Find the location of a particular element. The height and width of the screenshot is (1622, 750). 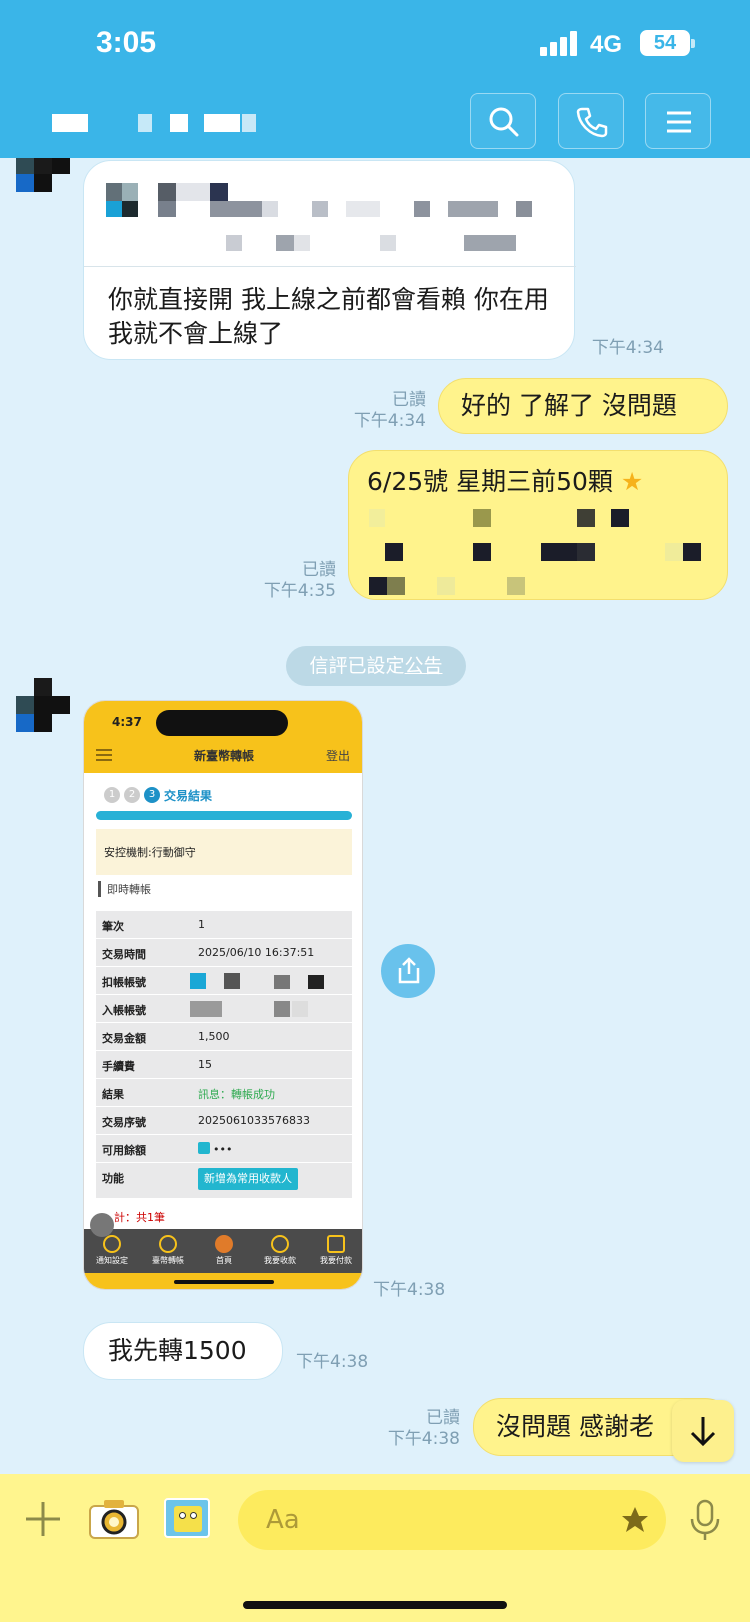

table-row: 交易序號 2025061033576833 is located at coordinates (224, 1121).